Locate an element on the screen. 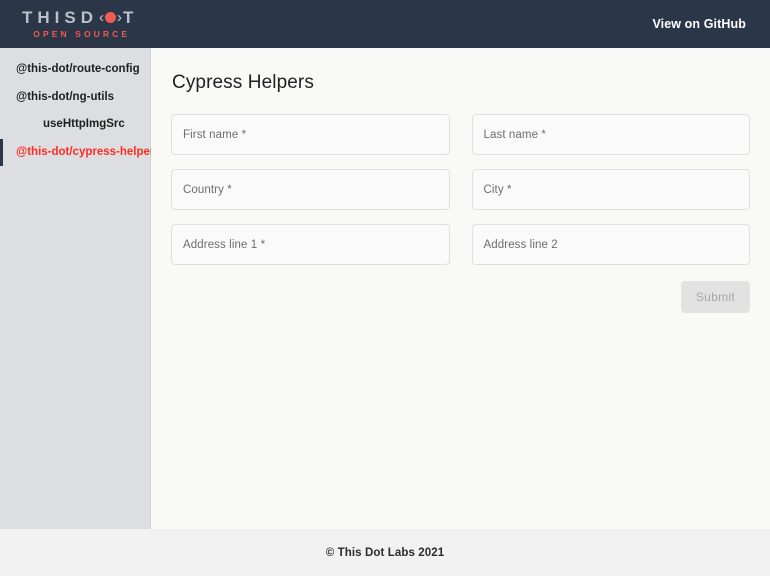 This screenshot has height=576, width=770. address-line-2-placeholder: Address line 2 is located at coordinates (520, 244).